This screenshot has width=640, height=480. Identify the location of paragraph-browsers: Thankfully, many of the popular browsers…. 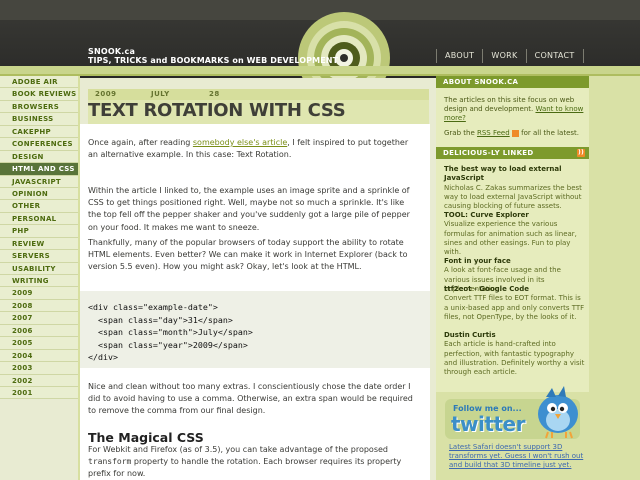
(248, 255).